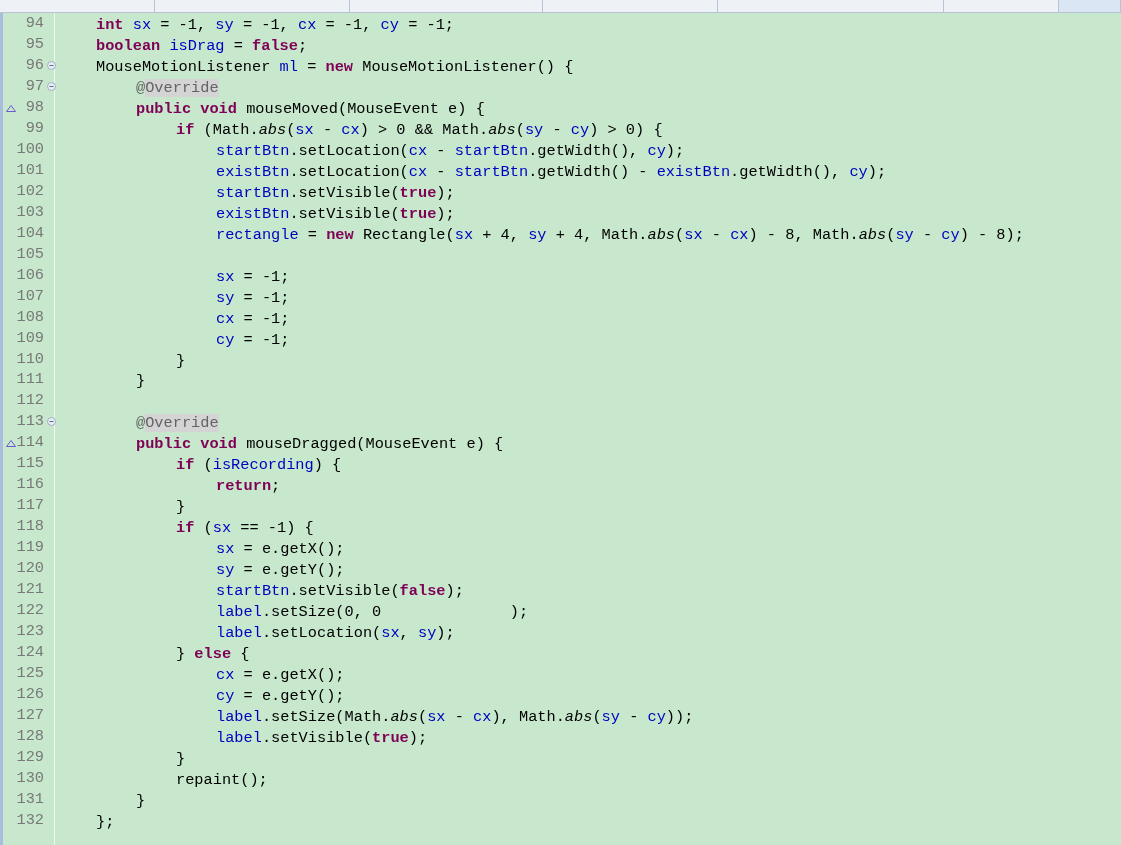 This screenshot has height=845, width=1121. I want to click on line-number: 95, so click(34, 44).